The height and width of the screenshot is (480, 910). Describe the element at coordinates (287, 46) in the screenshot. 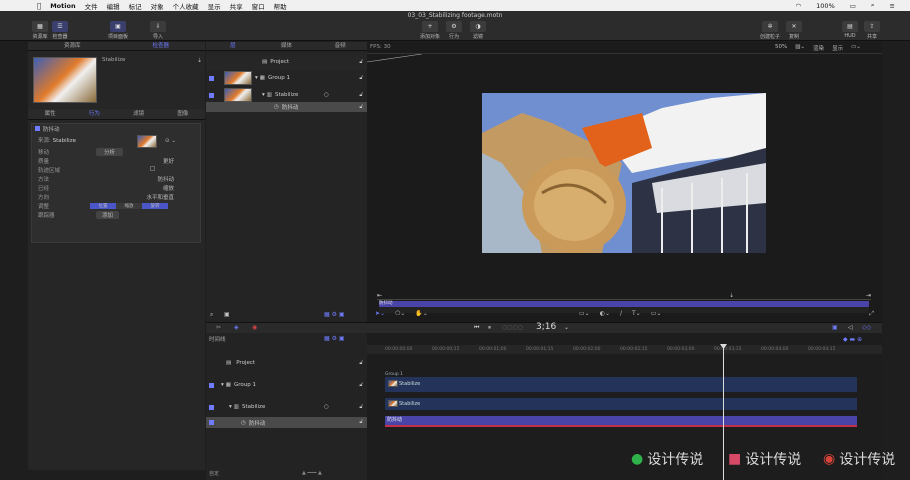

I see `tab-media: 媒体` at that location.